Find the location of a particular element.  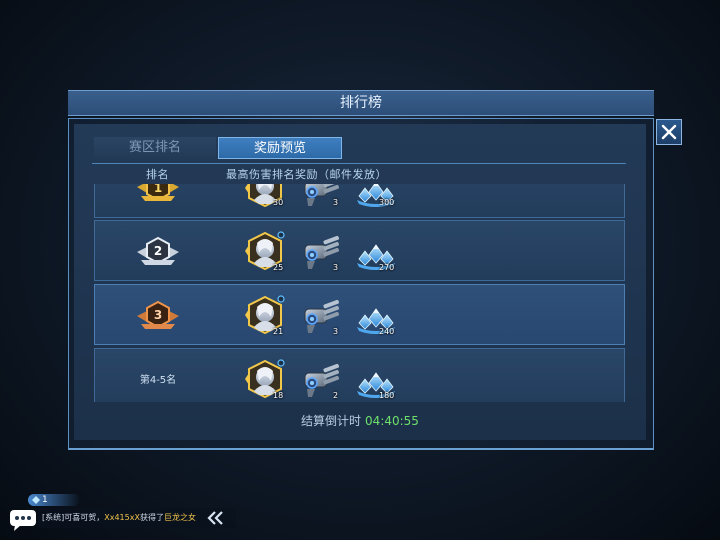

bronze-rank-badge-icon: 3 is located at coordinates (158, 314).